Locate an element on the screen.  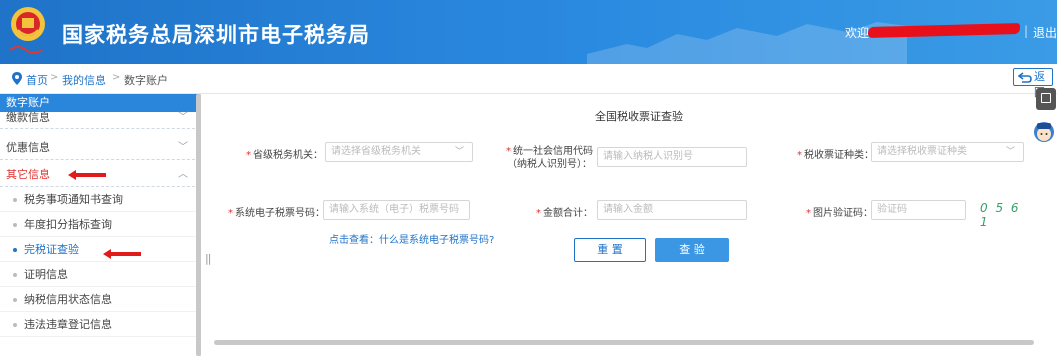
sidebar-subitem-score: 年度扣分指标查询 is located at coordinates (100, 224).